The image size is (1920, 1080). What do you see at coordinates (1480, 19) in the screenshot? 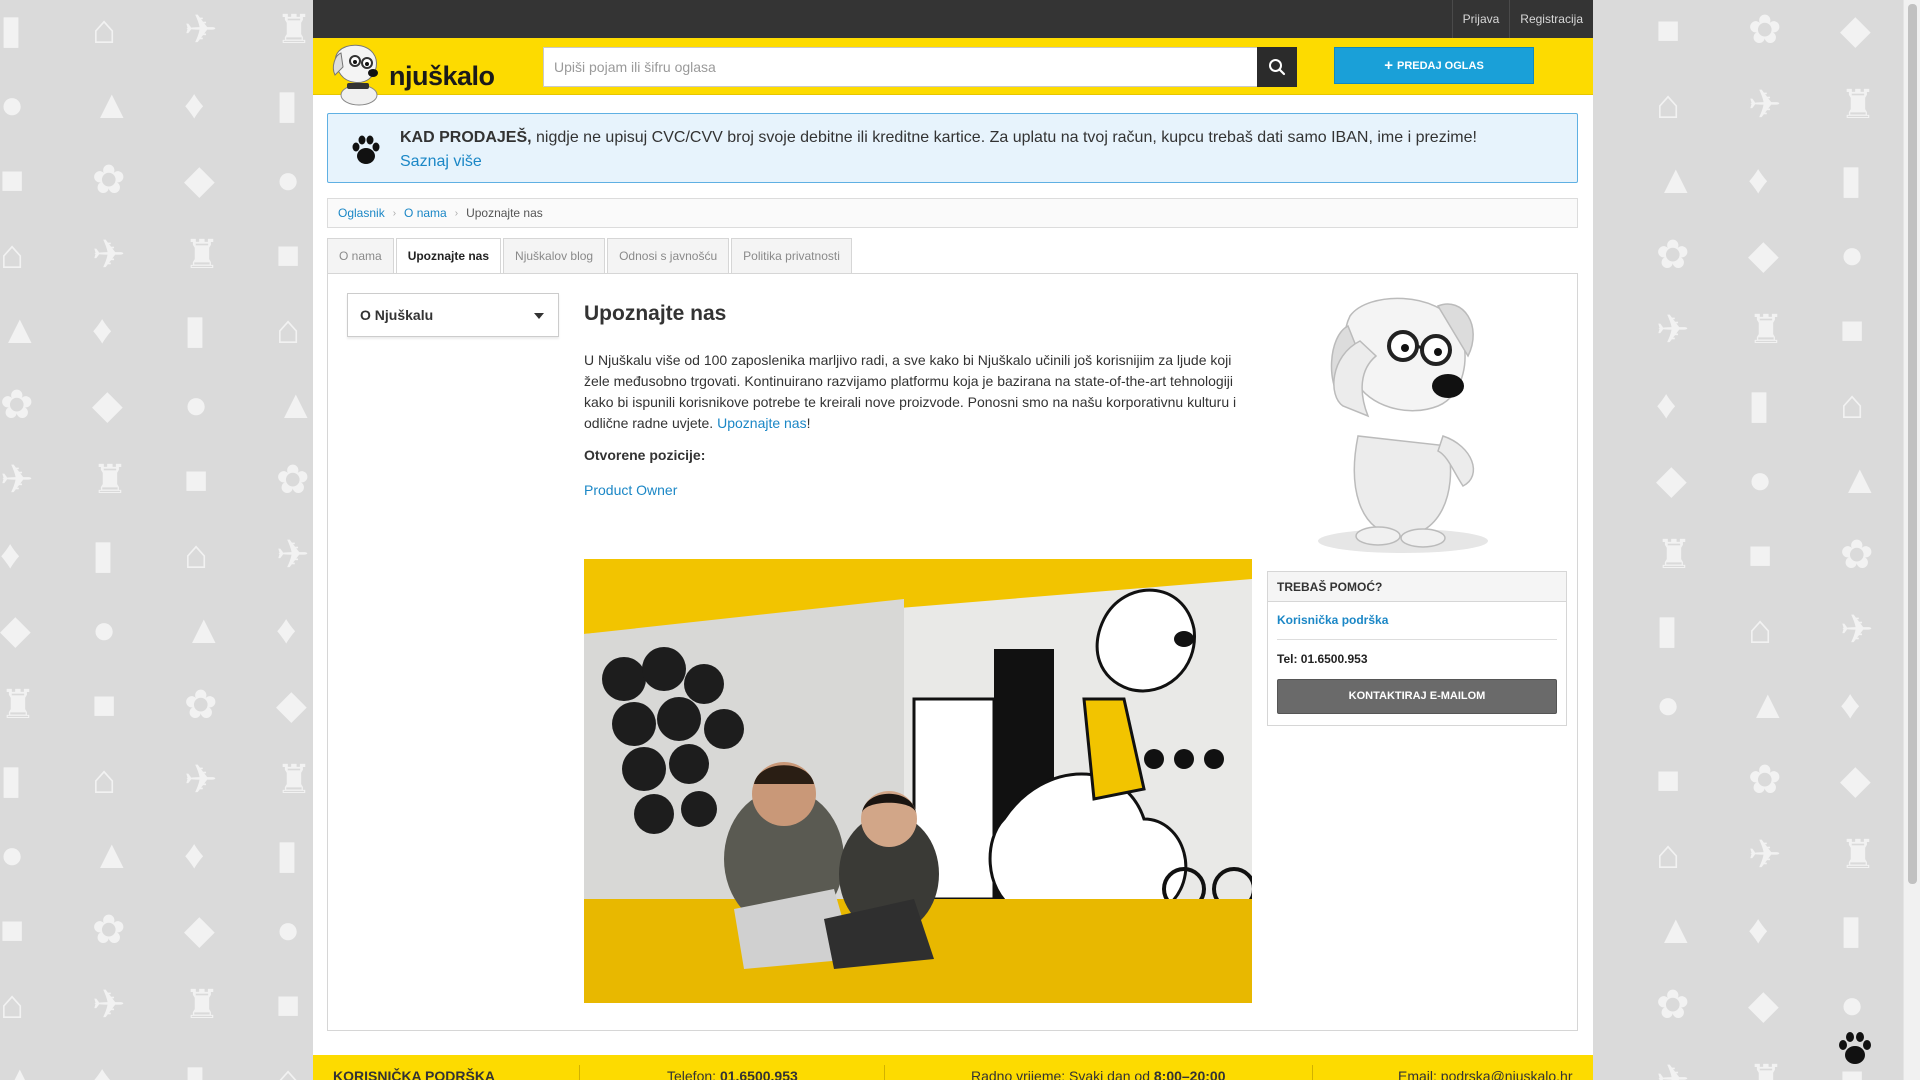
I see `login-link: Prijava` at bounding box center [1480, 19].